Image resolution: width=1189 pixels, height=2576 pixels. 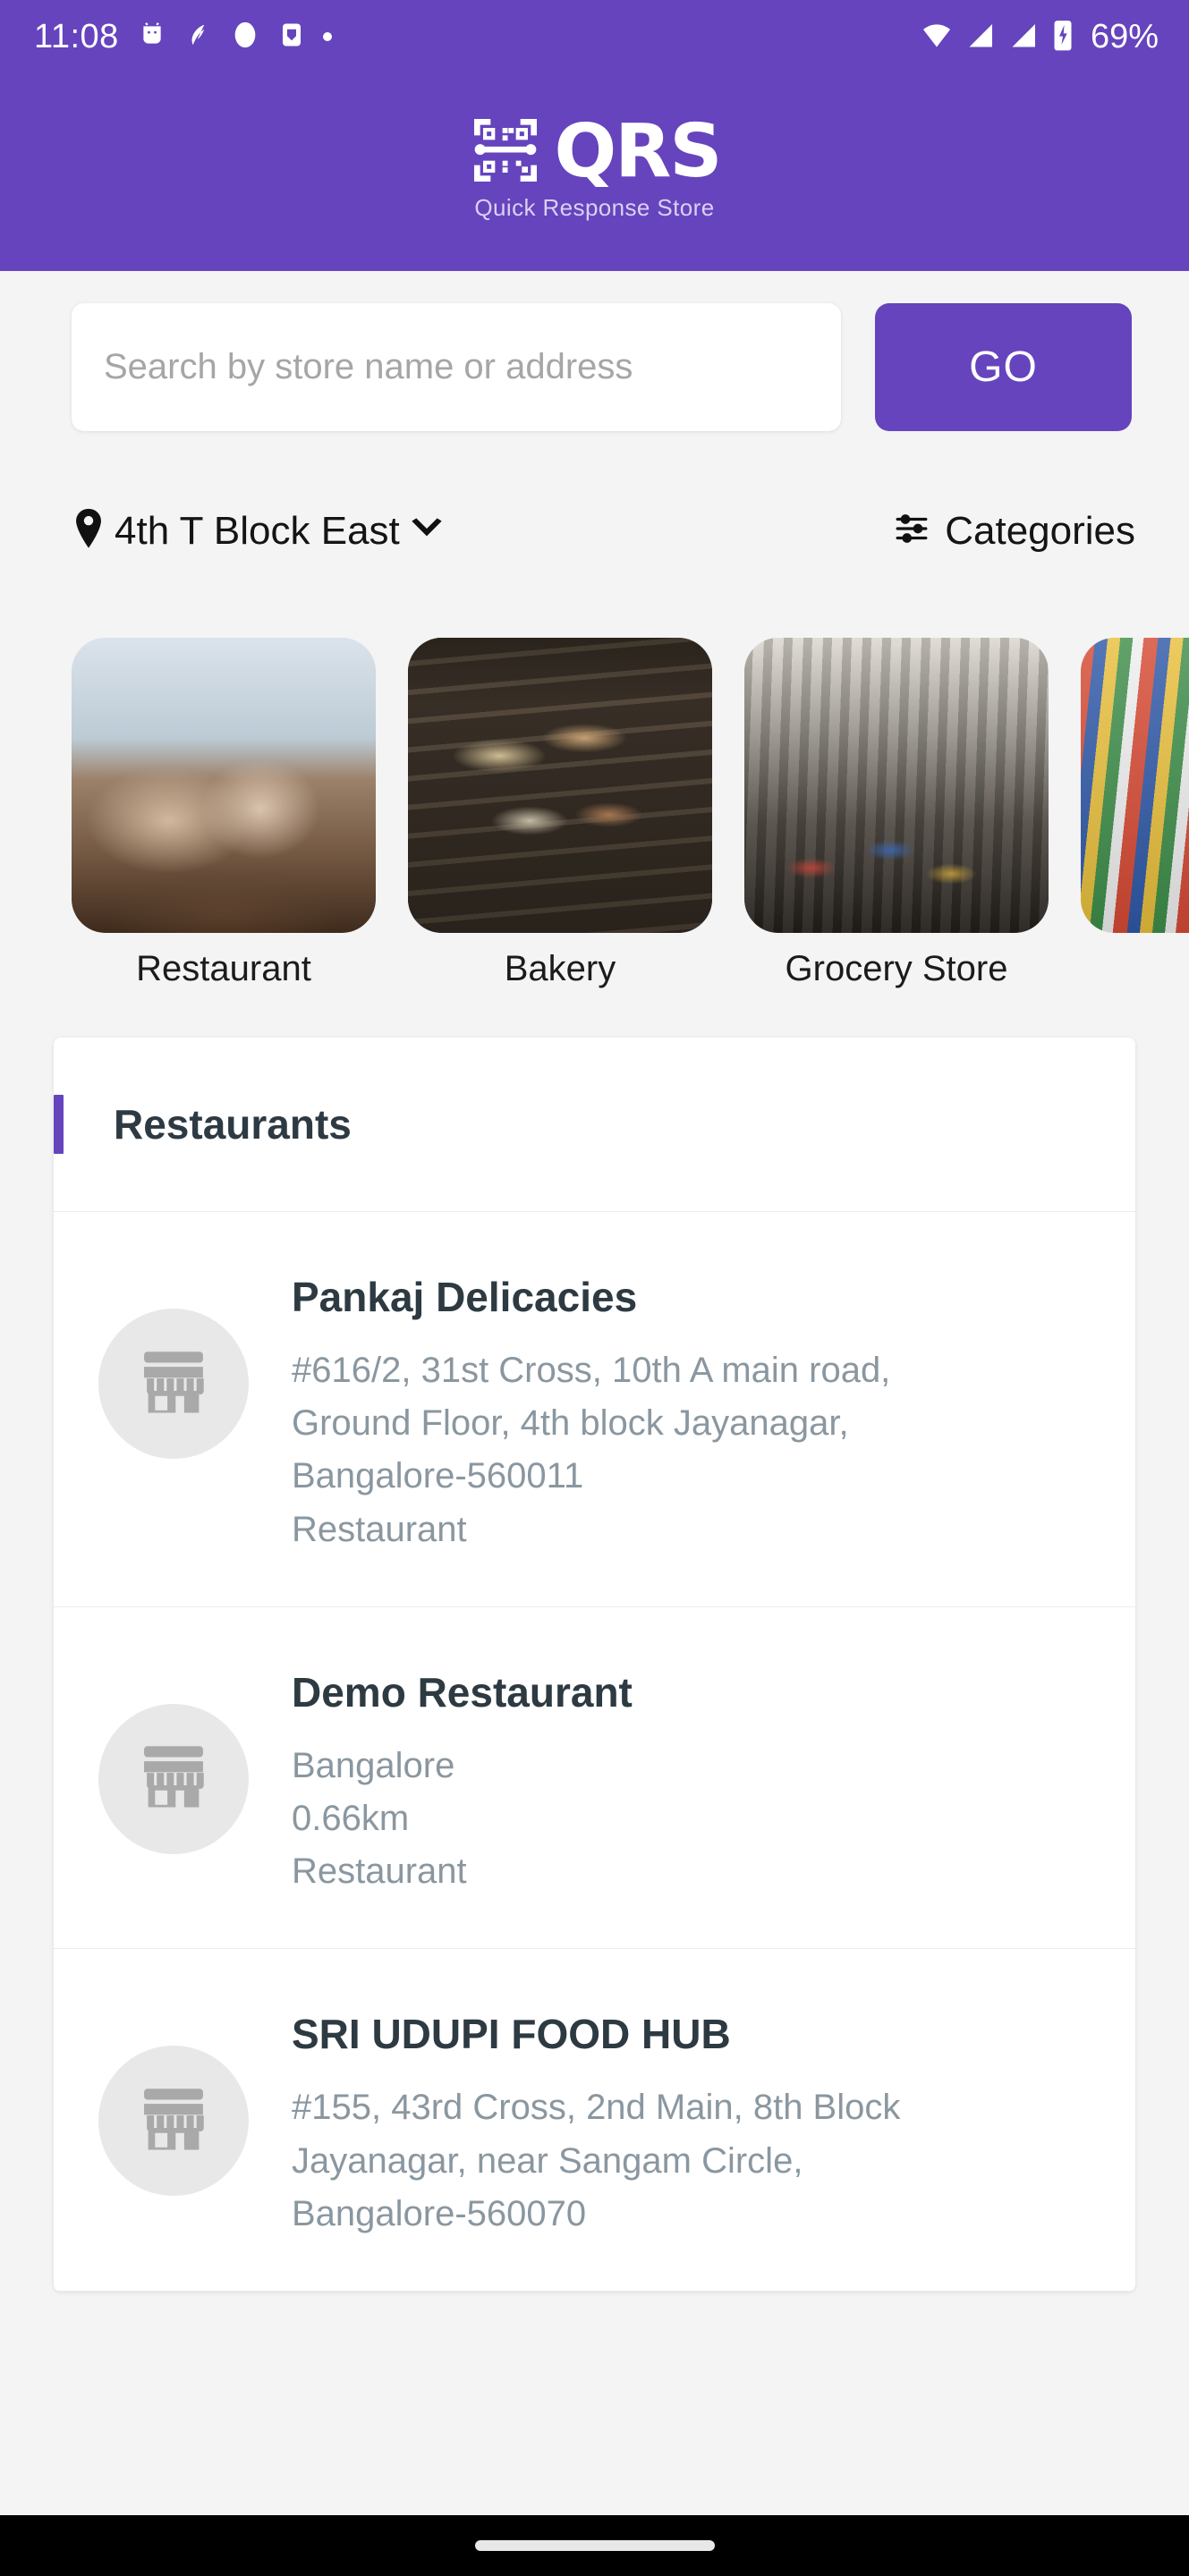 I want to click on status-bar-left: 11:08, so click(x=183, y=37).